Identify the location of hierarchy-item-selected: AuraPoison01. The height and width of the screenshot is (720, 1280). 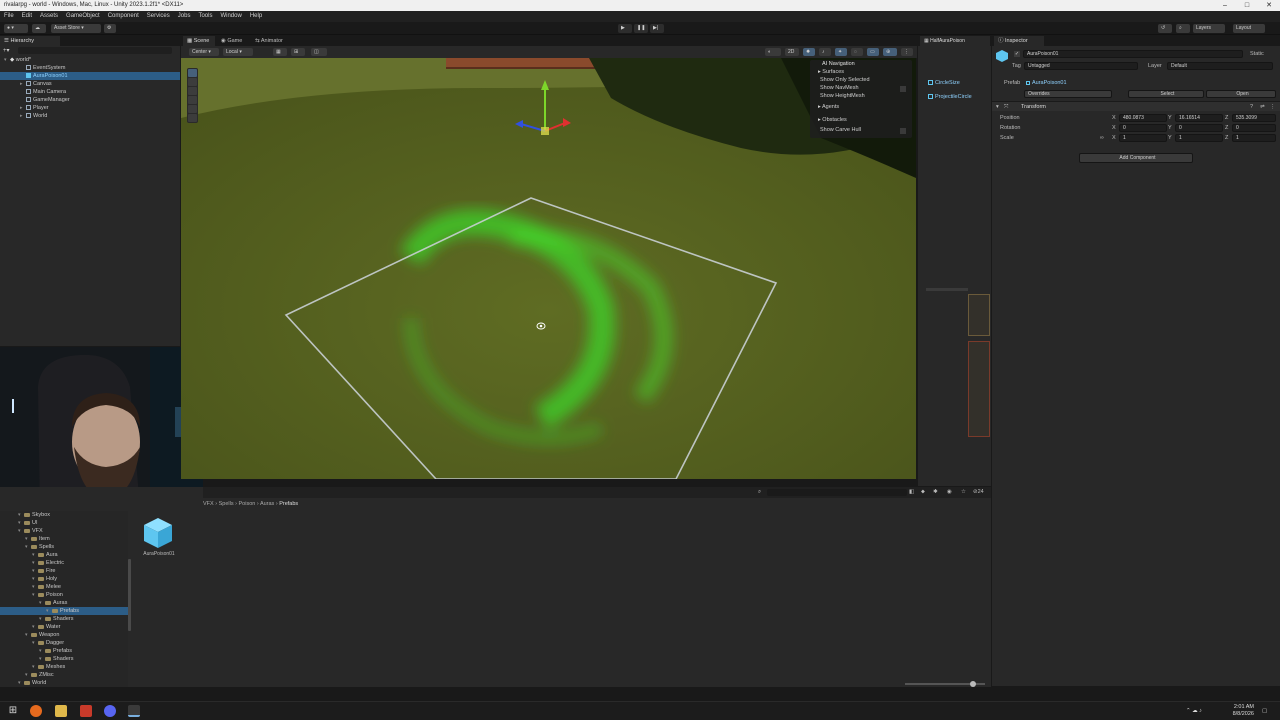
(90, 76).